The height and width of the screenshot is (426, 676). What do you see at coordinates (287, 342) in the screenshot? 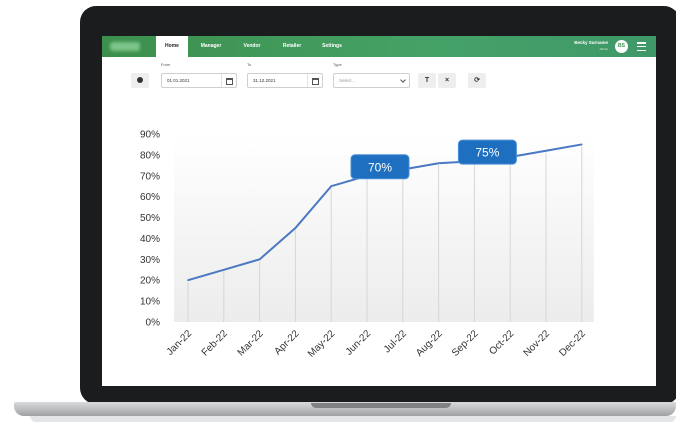
I see `x-tick-label: Apr-22` at bounding box center [287, 342].